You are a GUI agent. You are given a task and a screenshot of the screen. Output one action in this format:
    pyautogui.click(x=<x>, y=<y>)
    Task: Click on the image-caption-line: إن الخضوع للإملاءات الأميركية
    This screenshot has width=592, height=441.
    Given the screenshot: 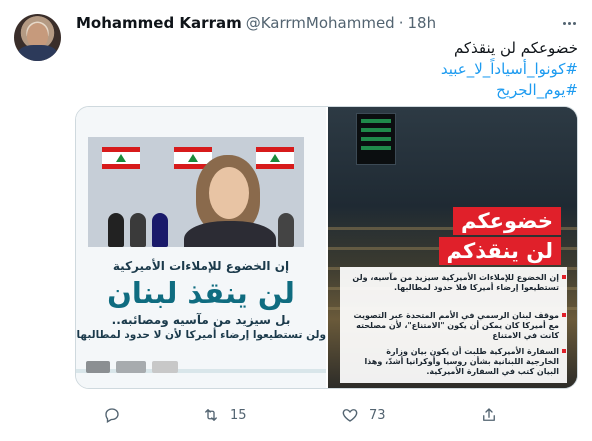 What is the action you would take?
    pyautogui.click(x=201, y=266)
    